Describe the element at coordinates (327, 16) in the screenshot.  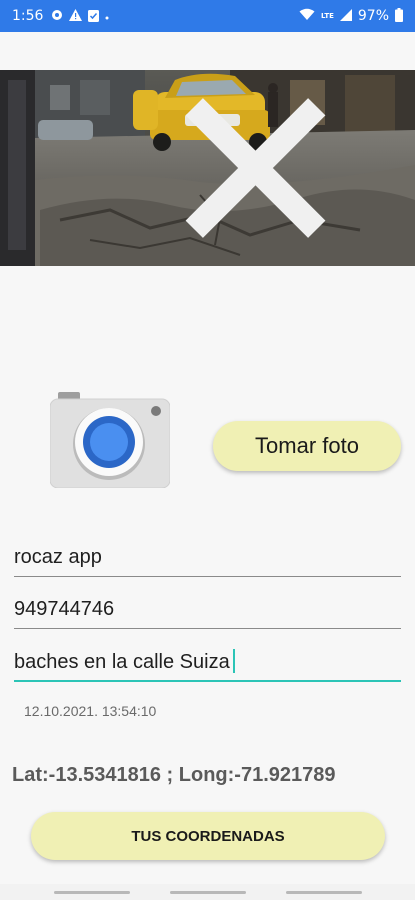
I see `lte-icon: LTE` at that location.